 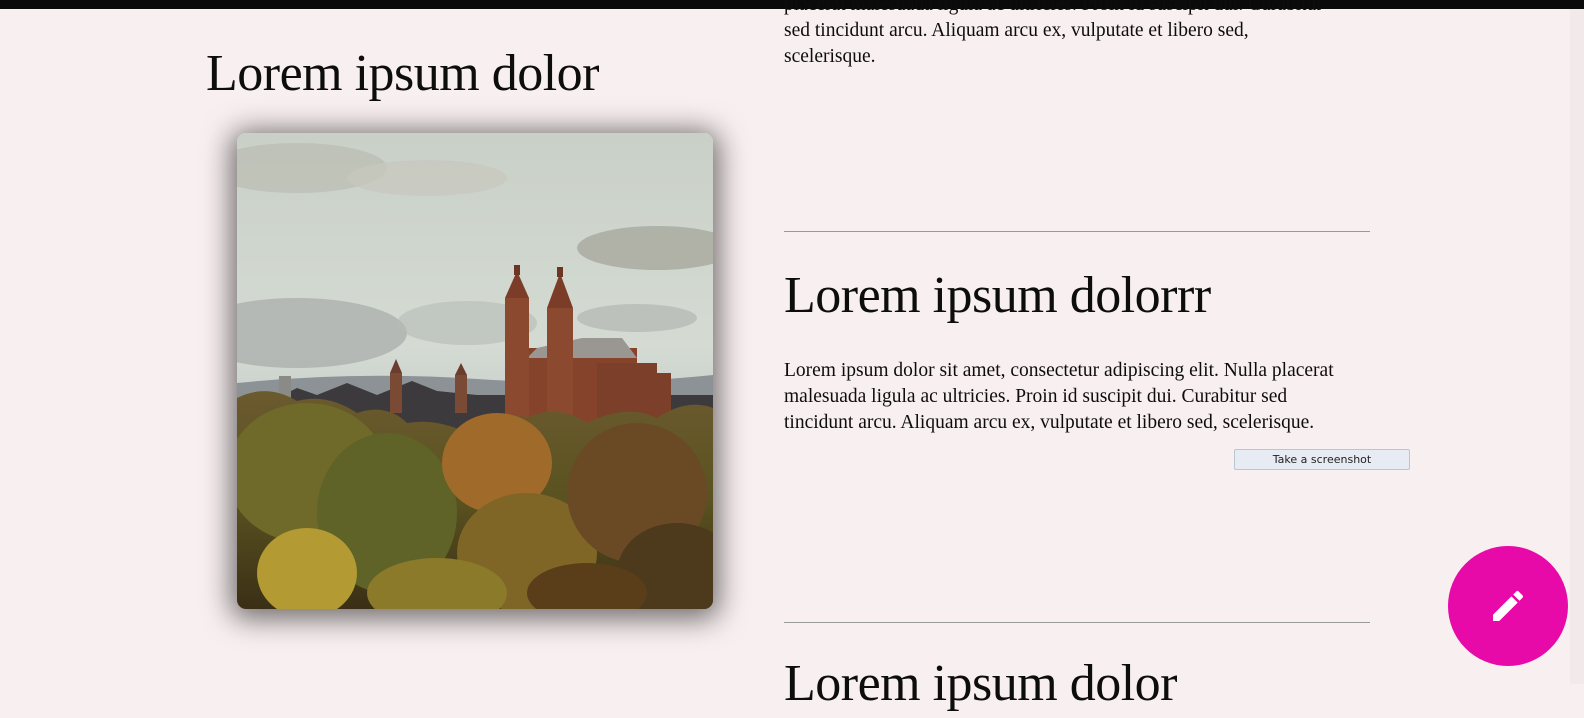 What do you see at coordinates (1077, 622) in the screenshot?
I see `section-divider-bottom` at bounding box center [1077, 622].